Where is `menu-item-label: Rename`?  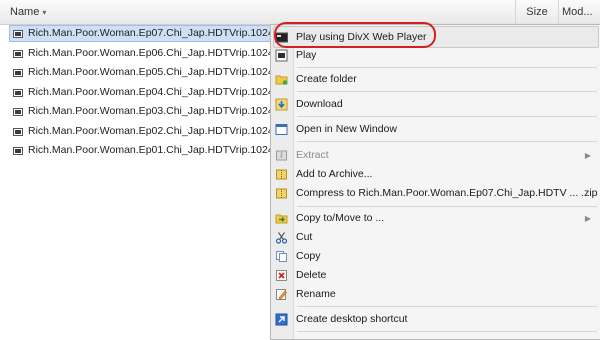 menu-item-label: Rename is located at coordinates (316, 294).